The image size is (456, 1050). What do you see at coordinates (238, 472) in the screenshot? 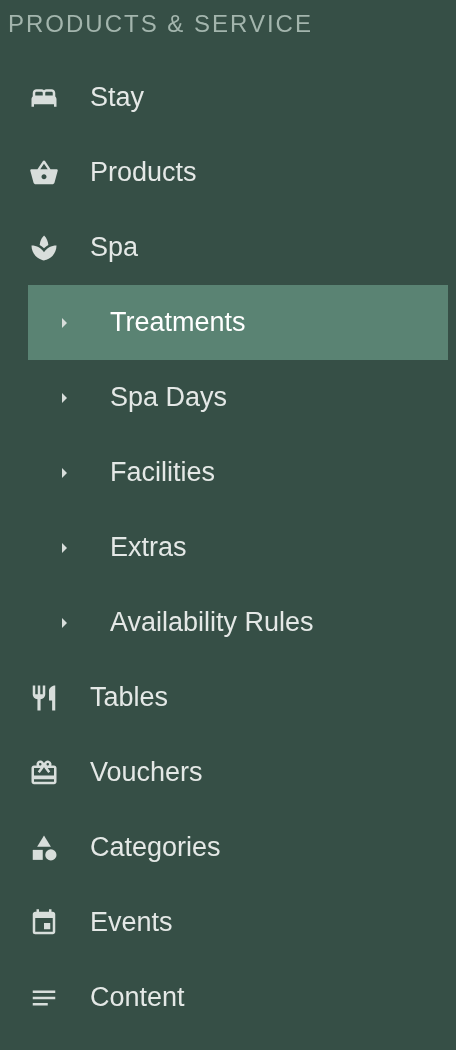
I see `sub-nav-item: Facilities` at bounding box center [238, 472].